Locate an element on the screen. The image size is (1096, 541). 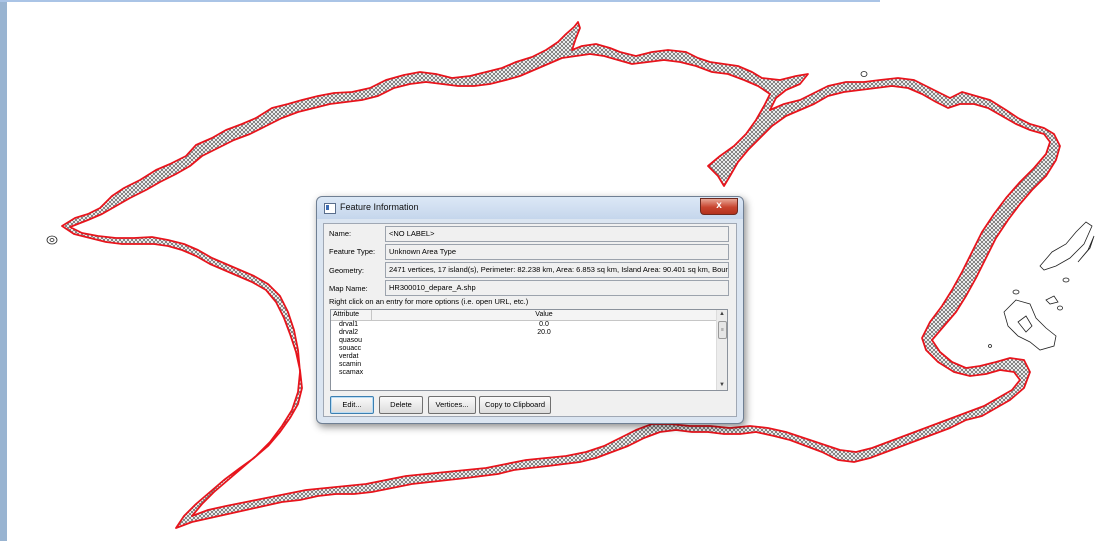
grid-scrollbar: ▲ ≡ ▼ is located at coordinates (721, 350).